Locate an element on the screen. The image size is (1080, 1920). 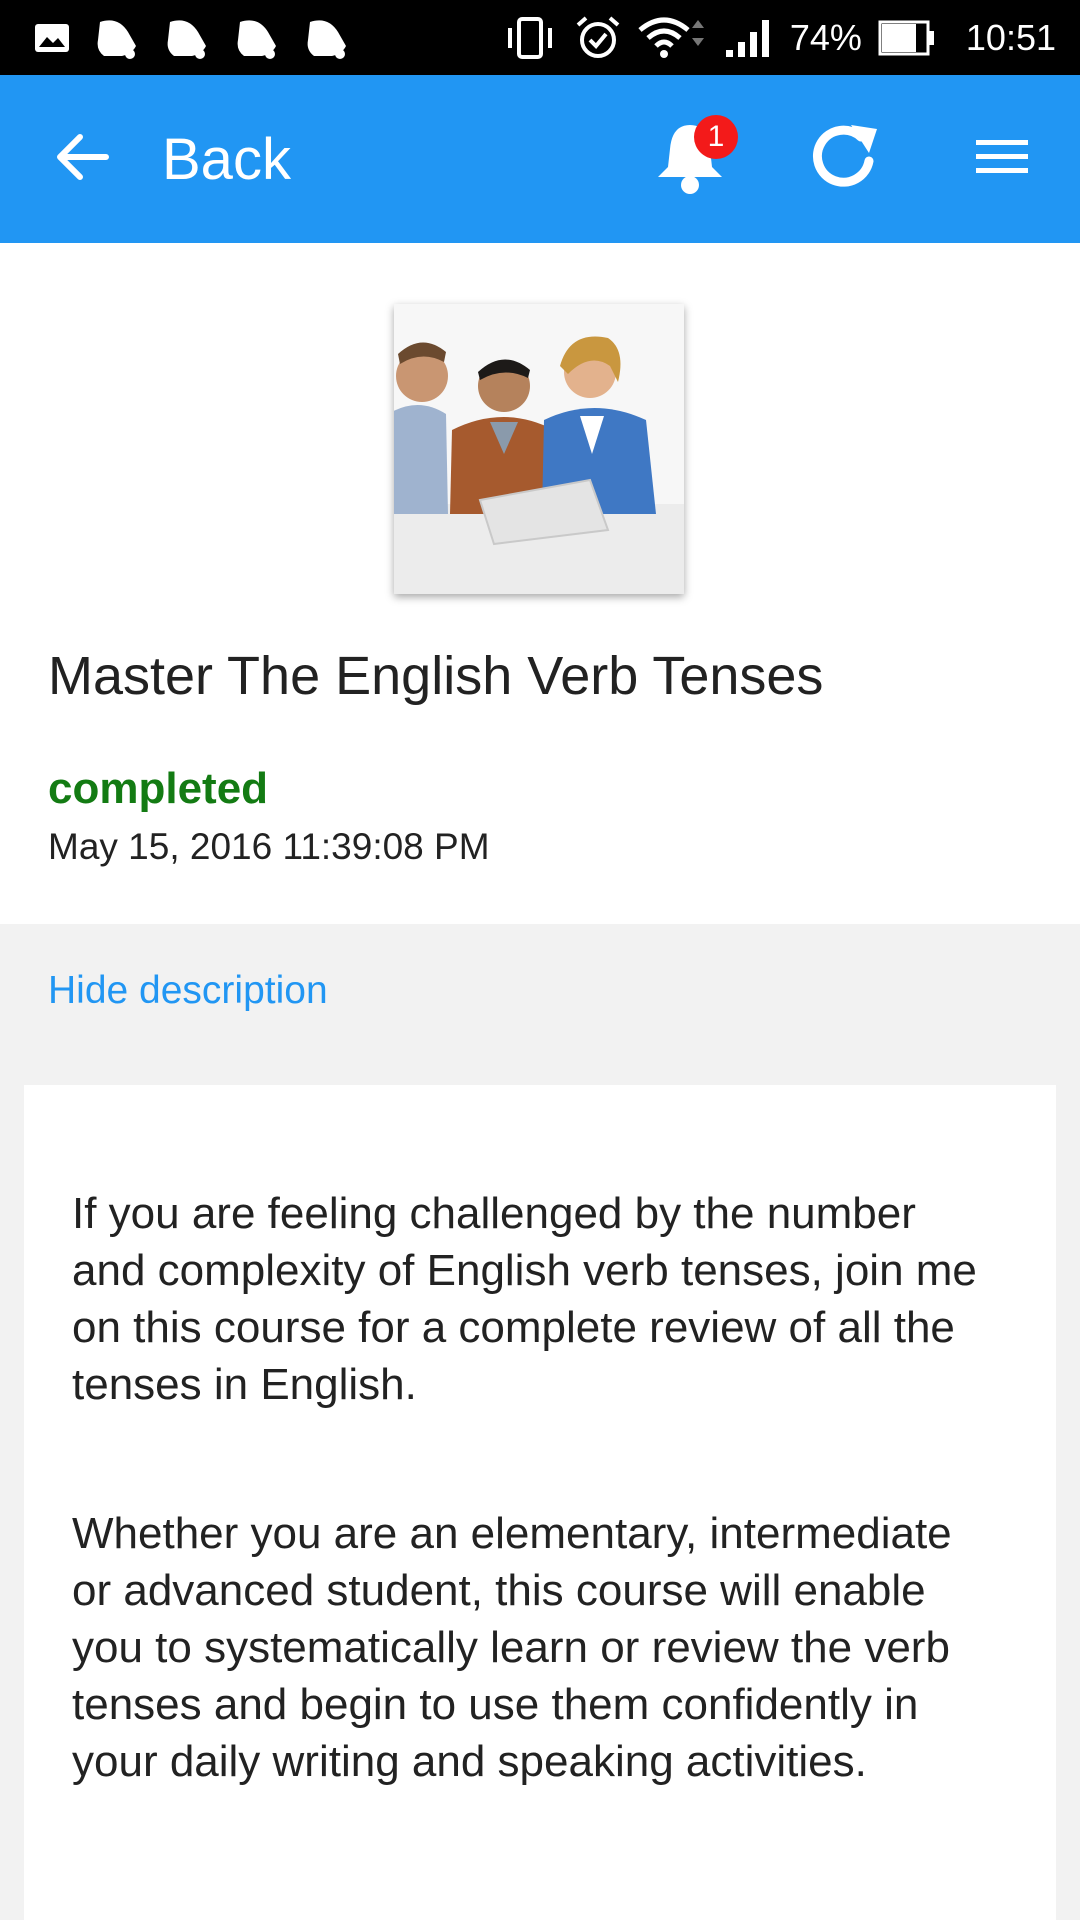
battery-percent: 74% is located at coordinates (825, 37).